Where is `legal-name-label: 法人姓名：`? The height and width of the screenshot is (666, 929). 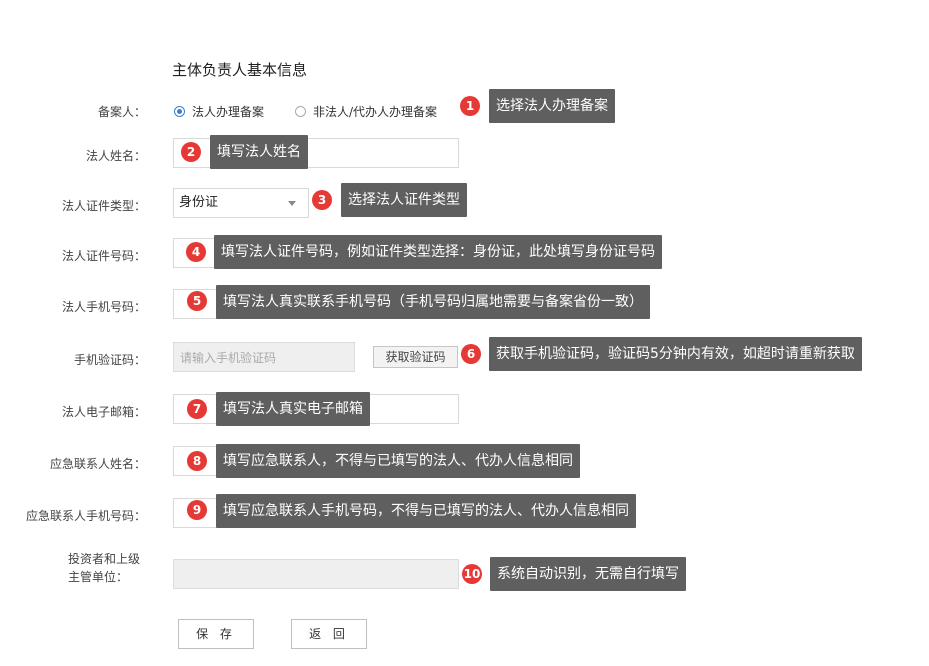 legal-name-label: 法人姓名： is located at coordinates (115, 156).